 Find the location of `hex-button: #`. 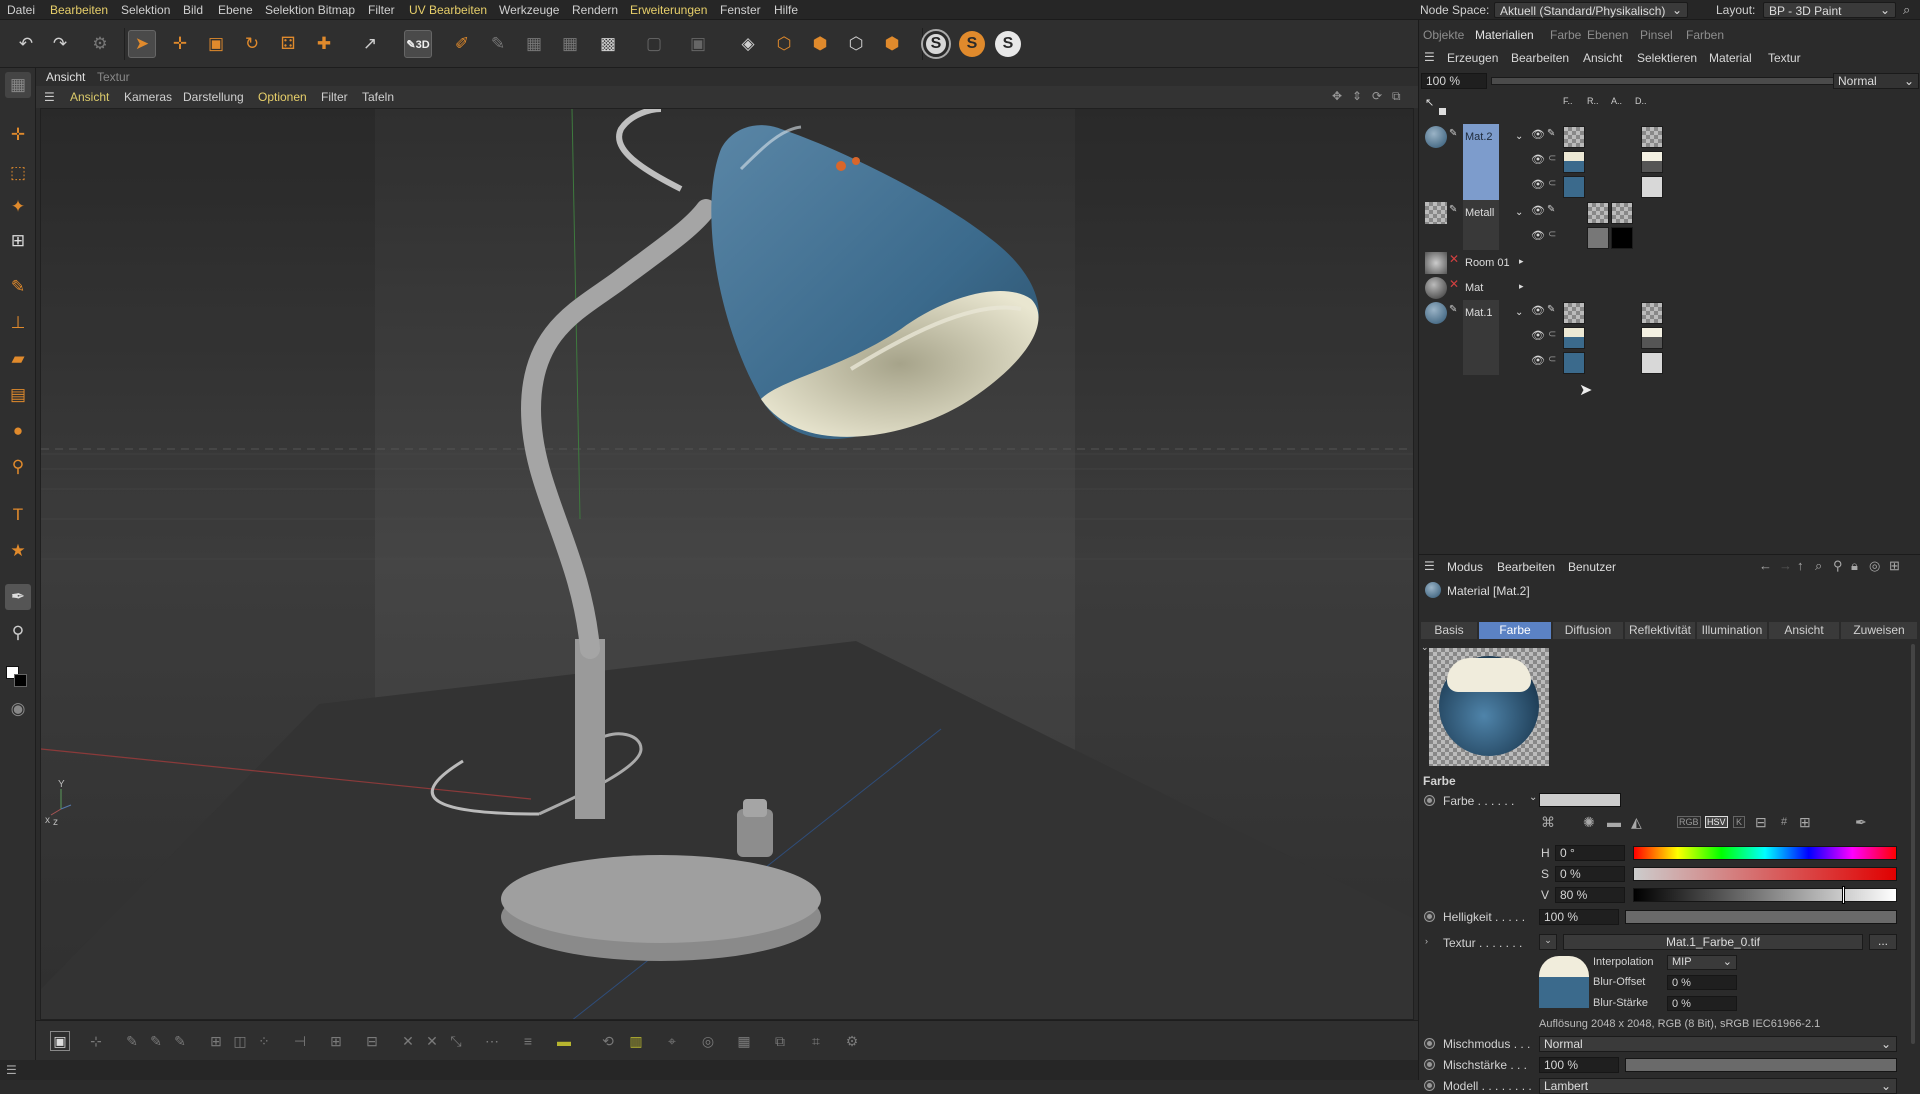

hex-button: # is located at coordinates (1784, 822).